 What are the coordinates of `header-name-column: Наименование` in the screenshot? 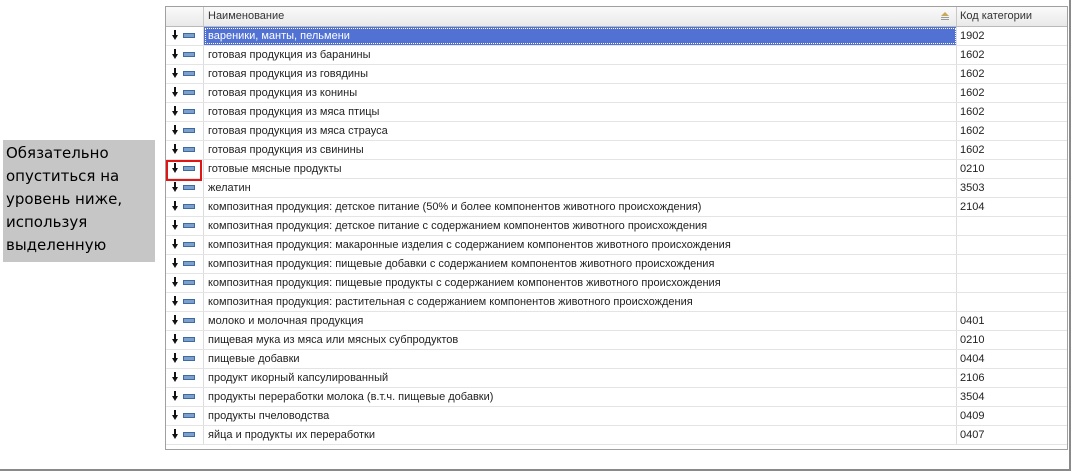 It's located at (580, 16).